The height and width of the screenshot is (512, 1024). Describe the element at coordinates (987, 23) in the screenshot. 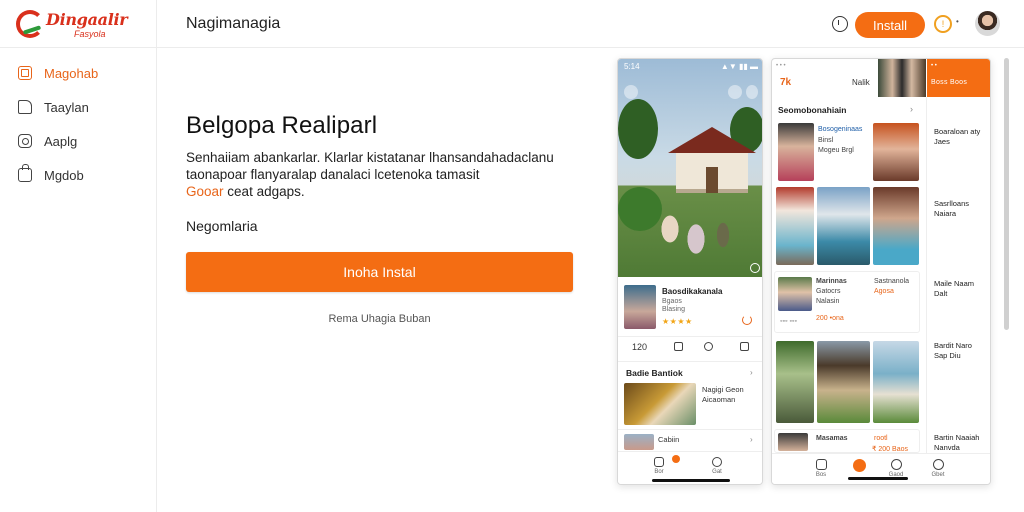

I see `avatar` at that location.